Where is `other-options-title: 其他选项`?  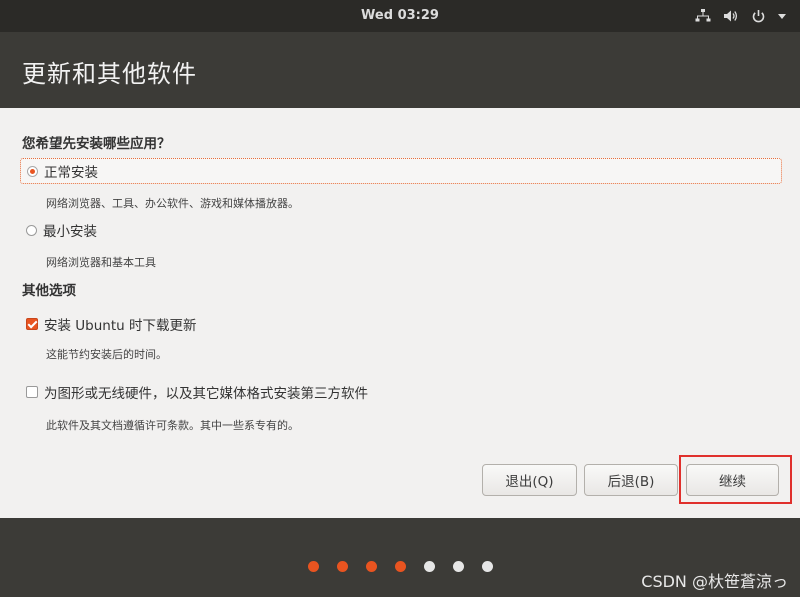 other-options-title: 其他选项 is located at coordinates (49, 291).